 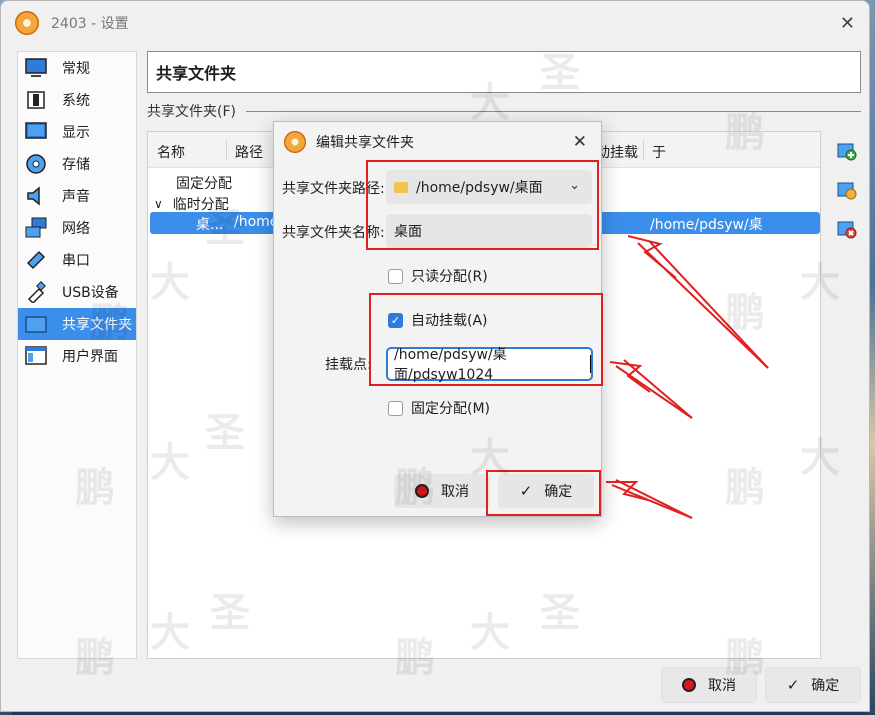 I want to click on sidebar-item-display: 显示, so click(x=77, y=132).